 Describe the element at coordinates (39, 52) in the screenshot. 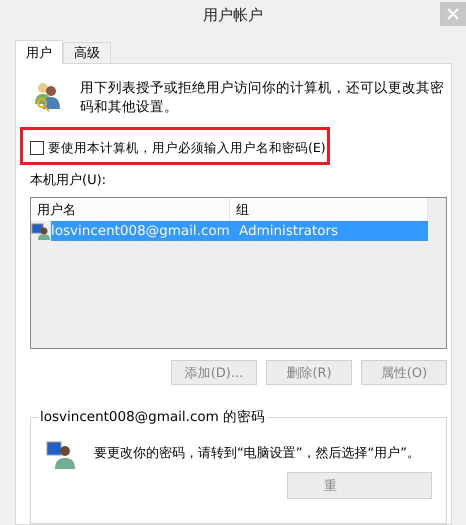

I see `tab: 用户` at that location.